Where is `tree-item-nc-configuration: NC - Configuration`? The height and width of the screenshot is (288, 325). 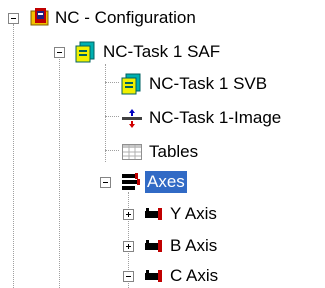
tree-item-nc-configuration: NC - Configuration is located at coordinates (120, 18).